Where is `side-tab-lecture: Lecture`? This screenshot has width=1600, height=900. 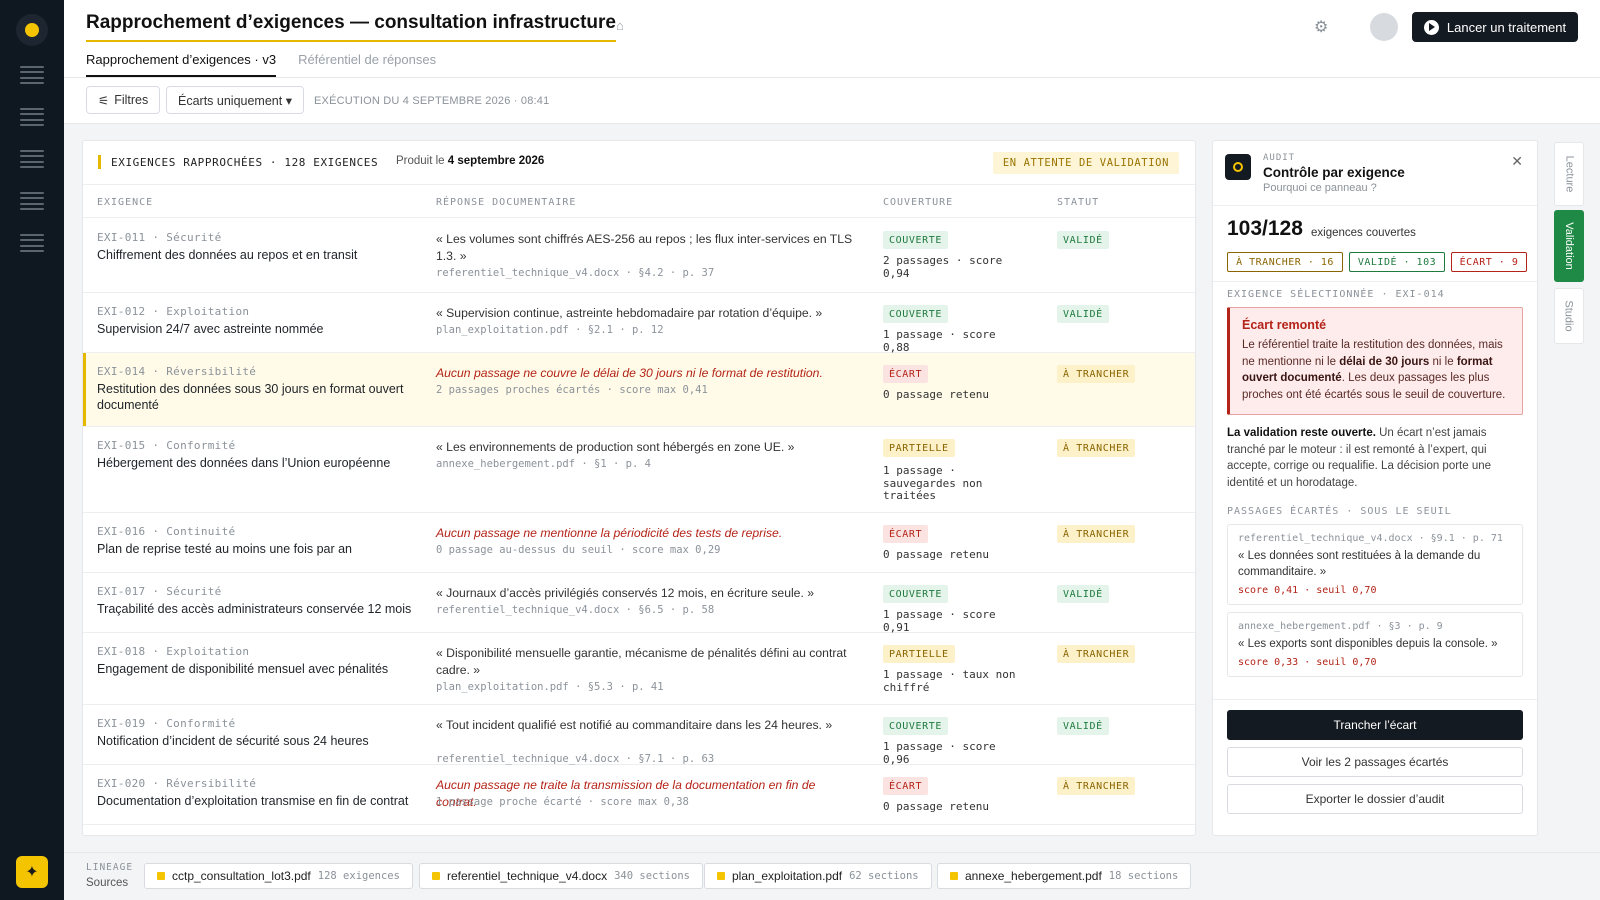
side-tab-lecture: Lecture is located at coordinates (1569, 174).